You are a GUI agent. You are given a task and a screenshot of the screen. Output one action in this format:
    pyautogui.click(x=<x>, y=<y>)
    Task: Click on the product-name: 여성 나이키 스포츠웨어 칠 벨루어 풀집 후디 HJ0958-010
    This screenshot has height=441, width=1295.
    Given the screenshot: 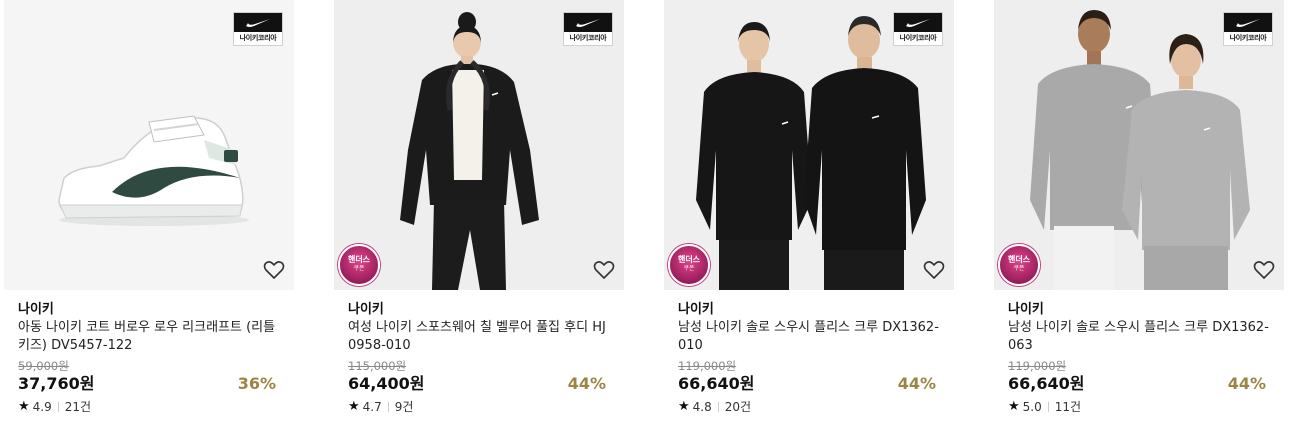 What is the action you would take?
    pyautogui.click(x=479, y=337)
    